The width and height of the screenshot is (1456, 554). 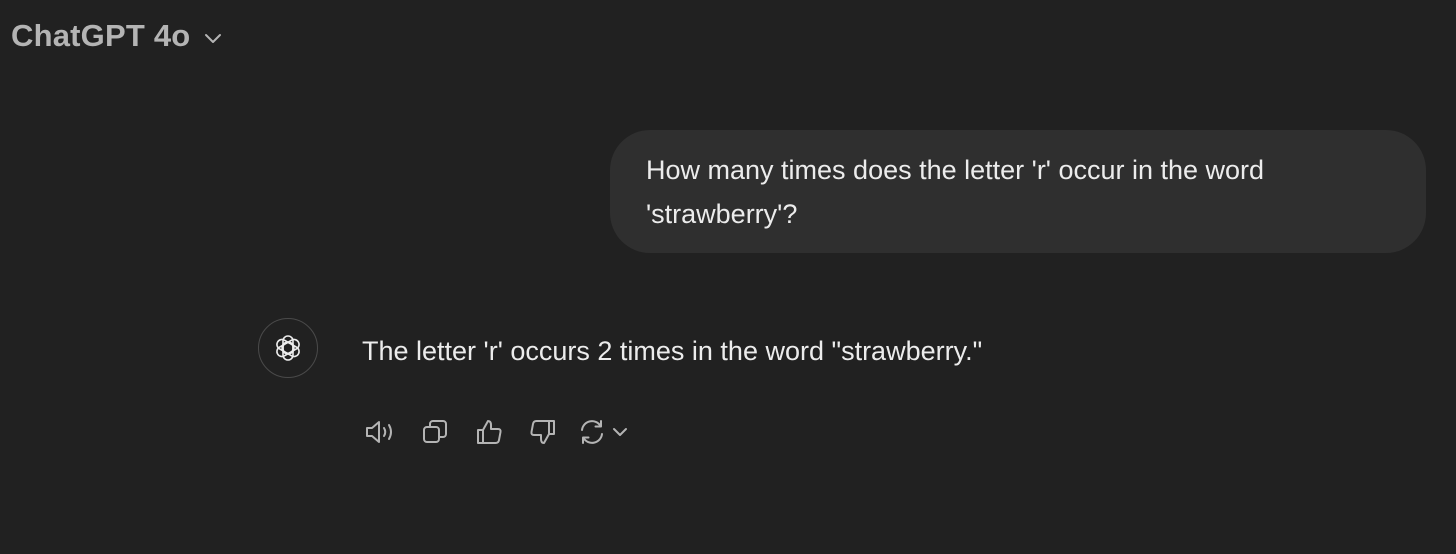 I want to click on thumbs-down-icon, so click(x=543, y=432).